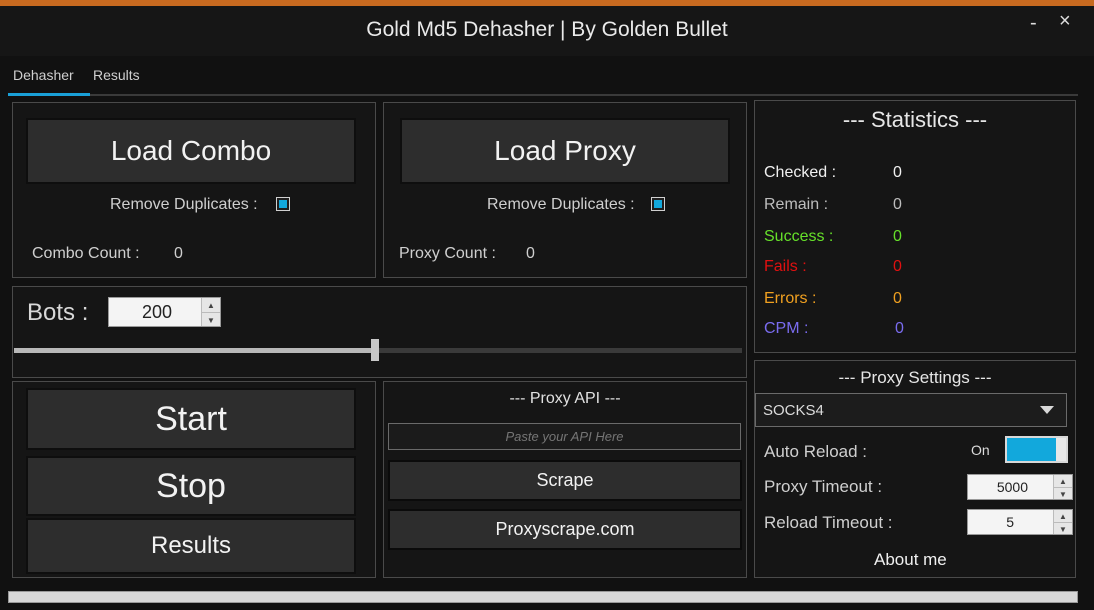 The image size is (1094, 610). What do you see at coordinates (1012, 487) in the screenshot?
I see `proxy-timeout-value: 5000` at bounding box center [1012, 487].